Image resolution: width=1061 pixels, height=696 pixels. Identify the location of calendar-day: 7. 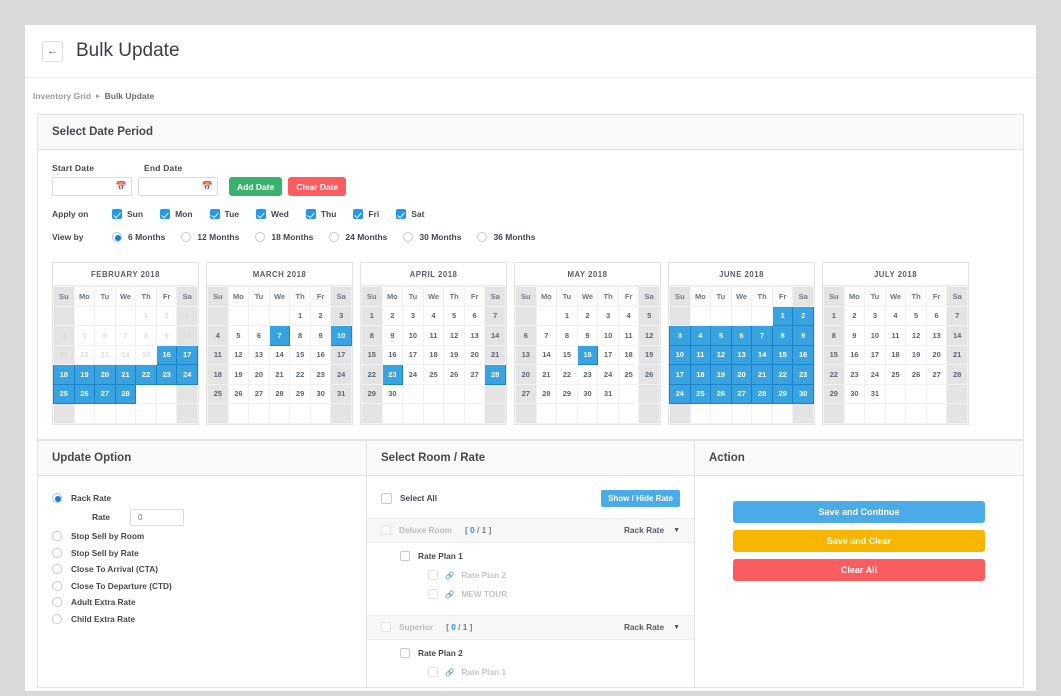
(546, 335).